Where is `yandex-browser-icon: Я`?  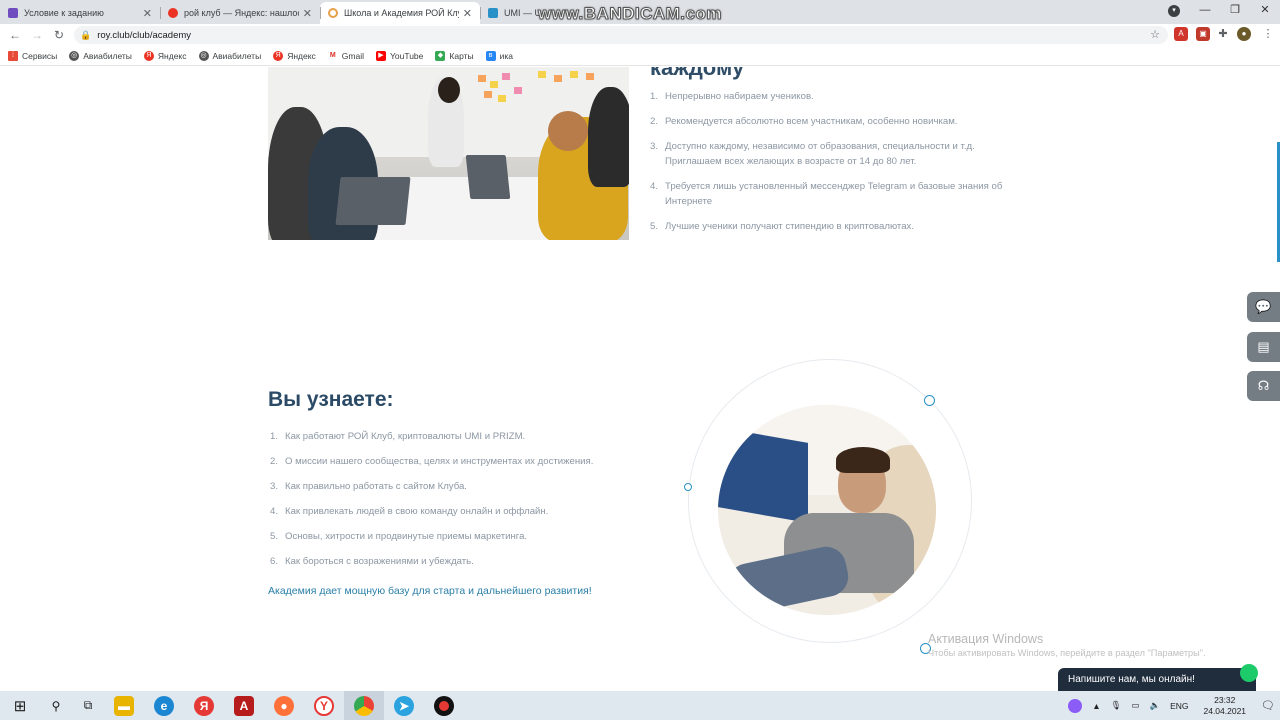
yandex-browser-icon: Я is located at coordinates (204, 705).